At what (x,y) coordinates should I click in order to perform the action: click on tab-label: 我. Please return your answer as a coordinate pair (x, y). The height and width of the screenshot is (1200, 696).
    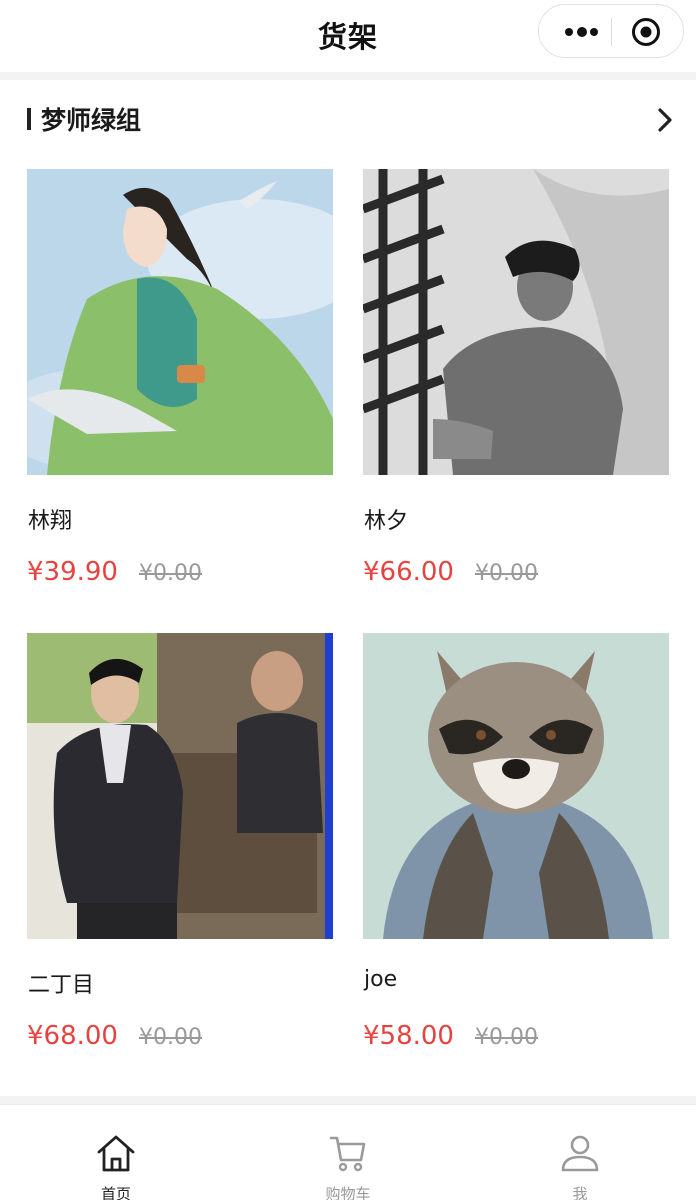
    Looking at the image, I should click on (580, 1192).